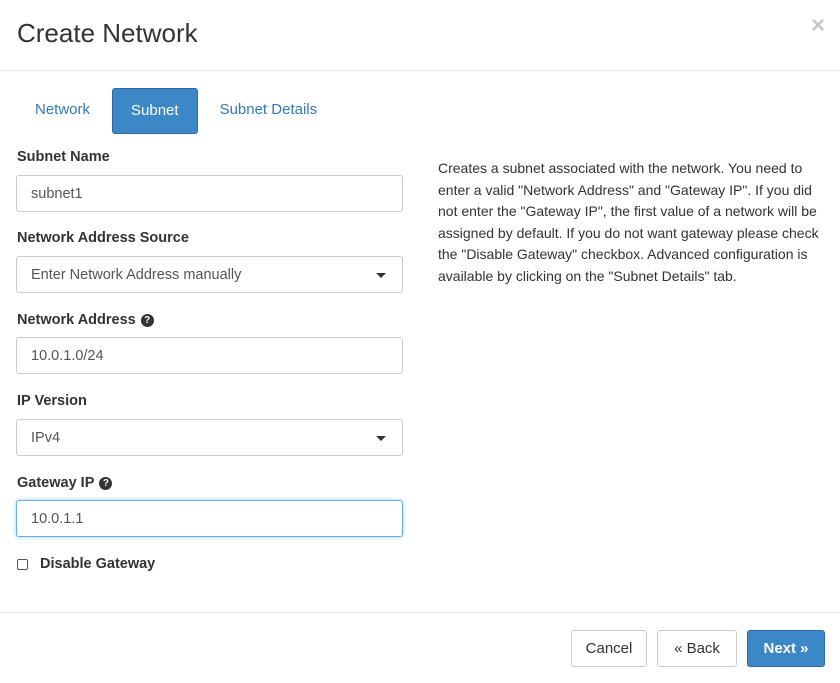 Image resolution: width=840 pixels, height=683 pixels. Describe the element at coordinates (67, 355) in the screenshot. I see `network-address-value: 10.0.1.0/24` at that location.